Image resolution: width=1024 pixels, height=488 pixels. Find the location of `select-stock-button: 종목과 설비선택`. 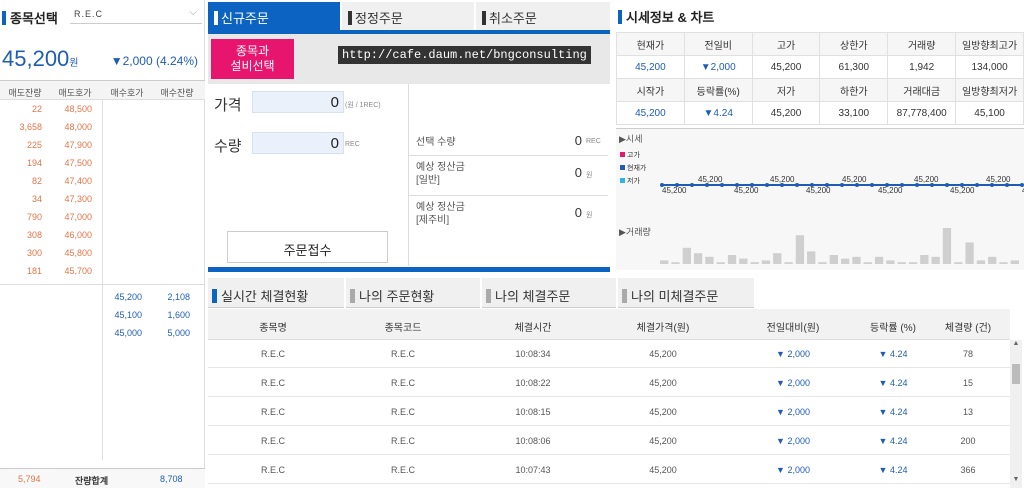

select-stock-button: 종목과 설비선택 is located at coordinates (252, 59).